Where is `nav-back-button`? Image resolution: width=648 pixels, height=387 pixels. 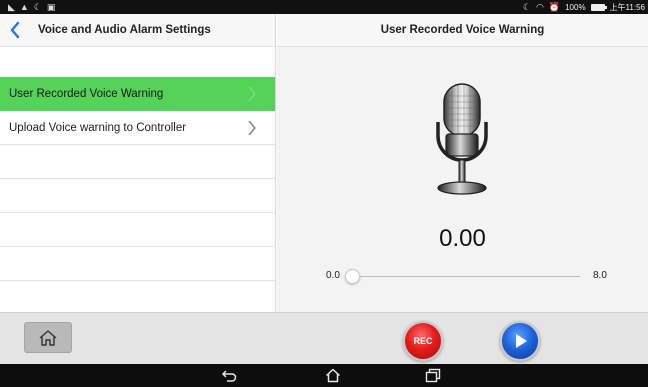 nav-back-button is located at coordinates (229, 375).